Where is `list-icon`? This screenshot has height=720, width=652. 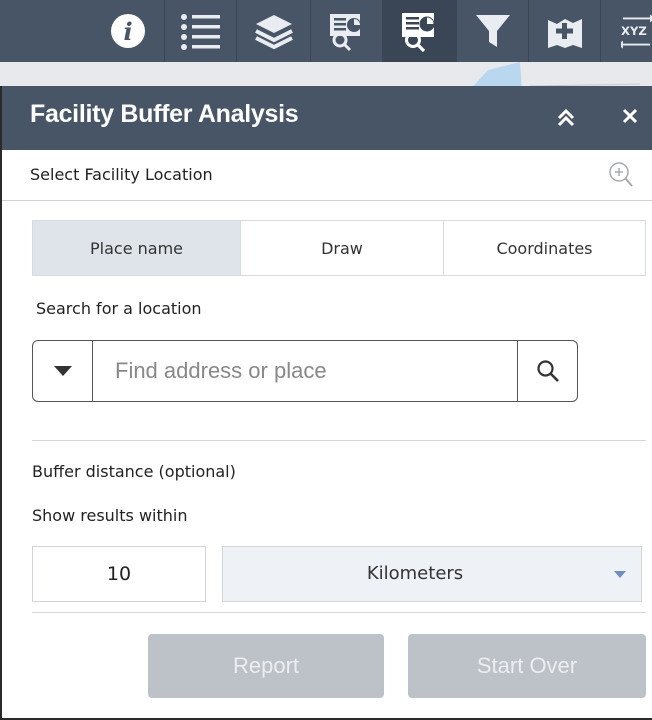
list-icon is located at coordinates (200, 32).